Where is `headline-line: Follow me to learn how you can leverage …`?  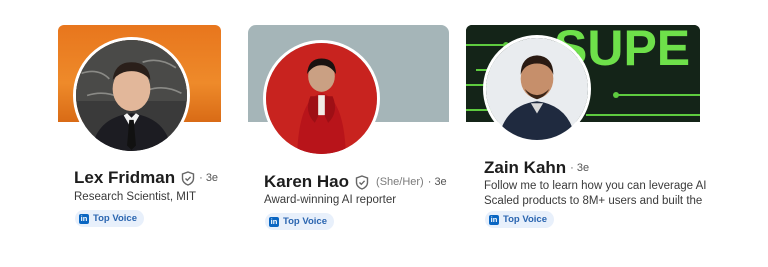 headline-line: Follow me to learn how you can leverage … is located at coordinates (595, 186).